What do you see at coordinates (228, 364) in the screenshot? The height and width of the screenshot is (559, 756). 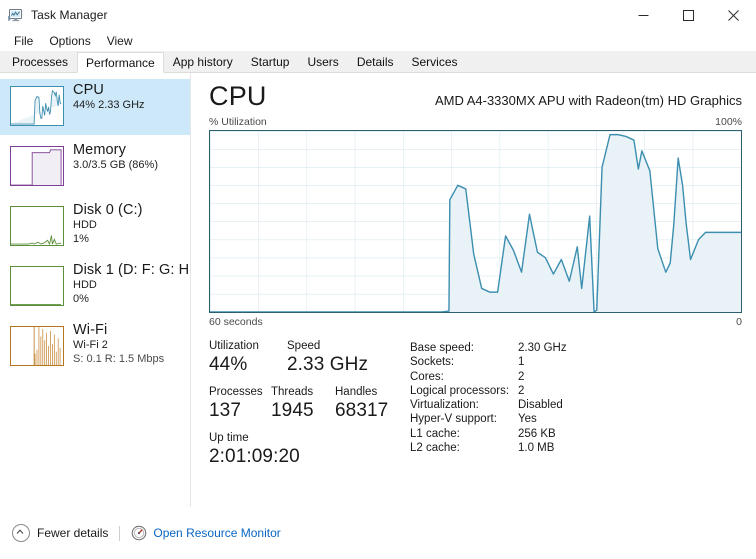 I see `stat-utilization-value: 44%` at bounding box center [228, 364].